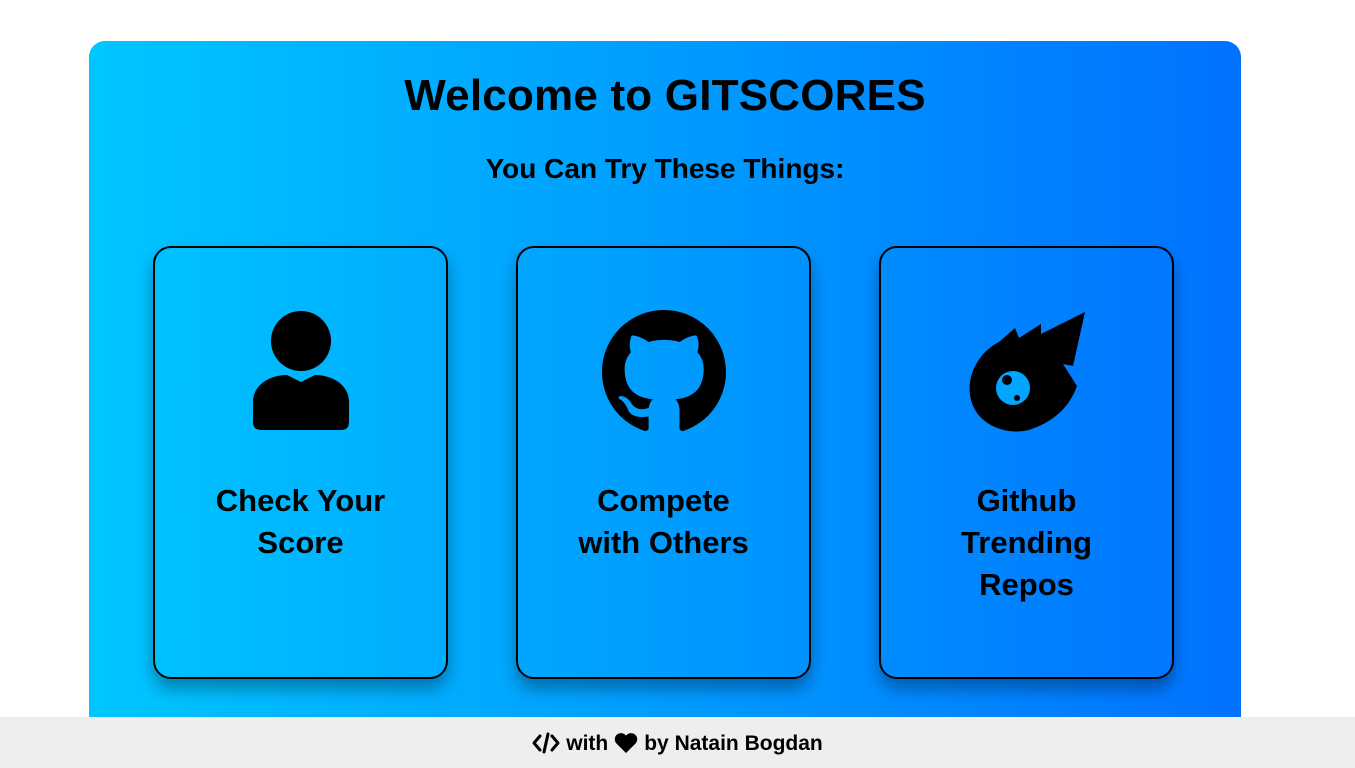 This screenshot has height=768, width=1355. I want to click on check-score-card: Check Your Score, so click(300, 462).